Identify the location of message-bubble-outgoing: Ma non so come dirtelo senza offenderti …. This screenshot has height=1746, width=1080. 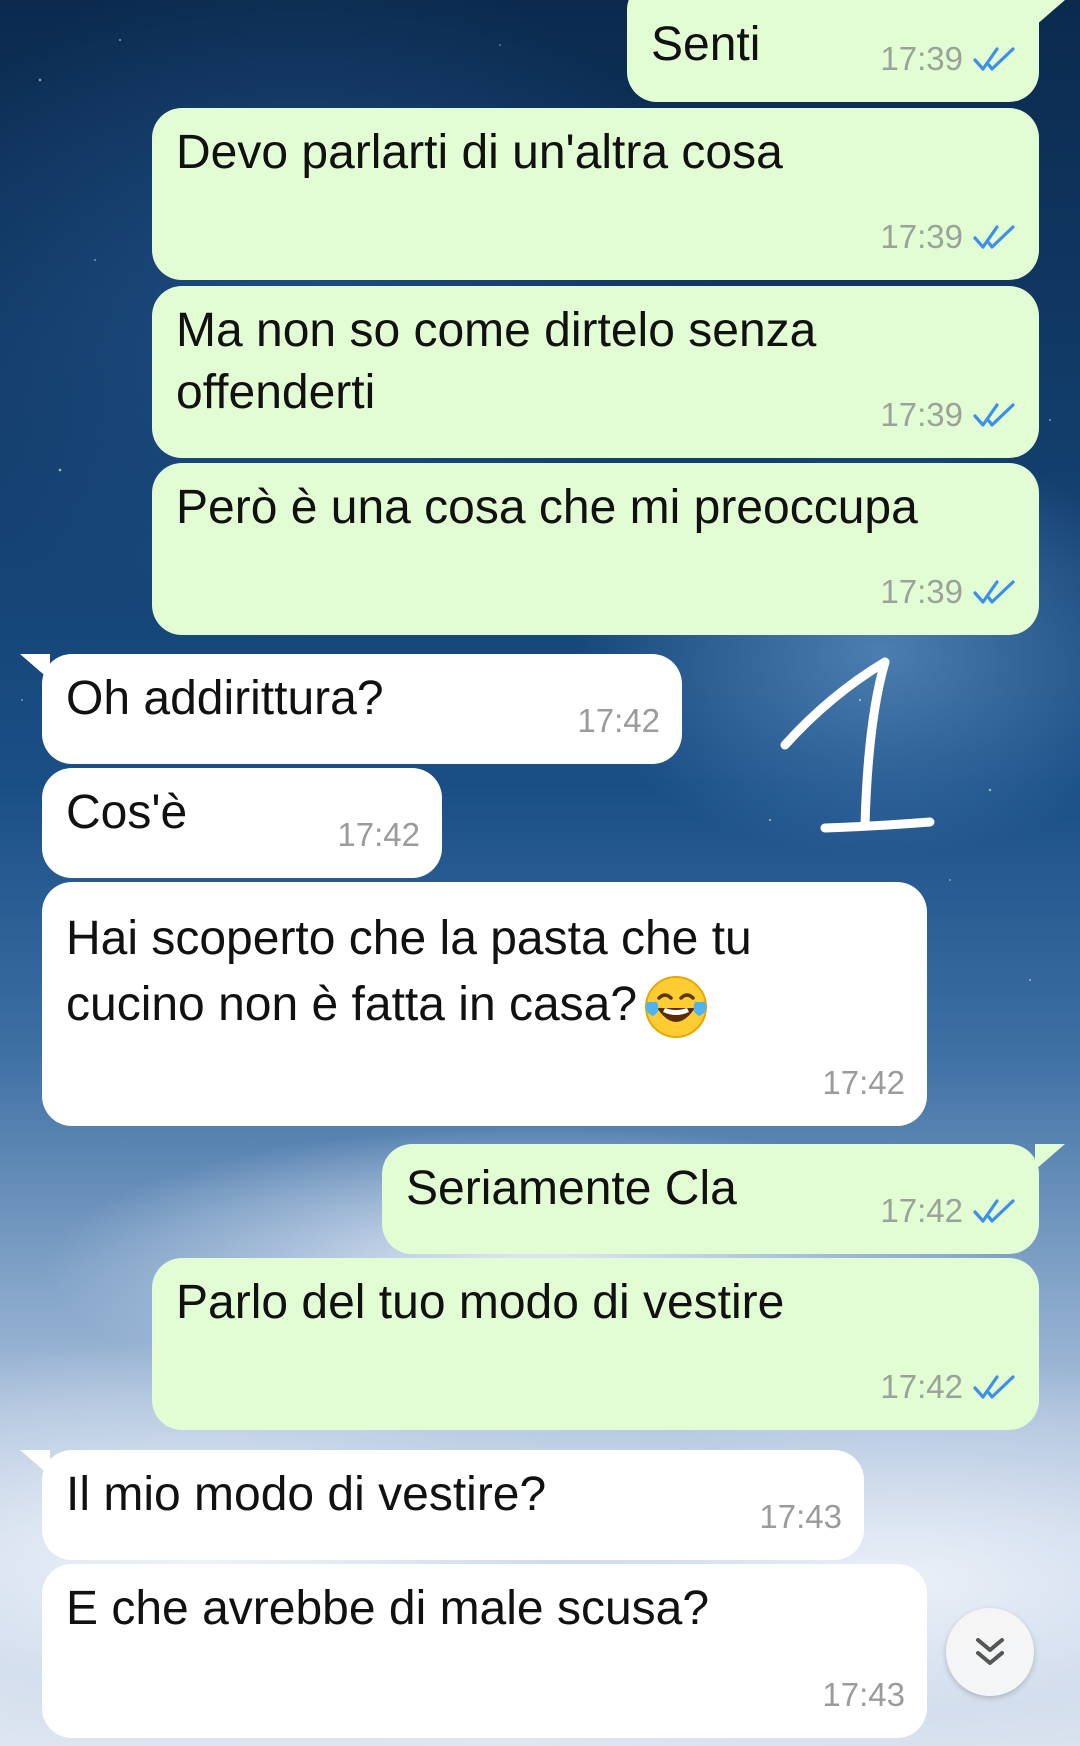
(595, 372).